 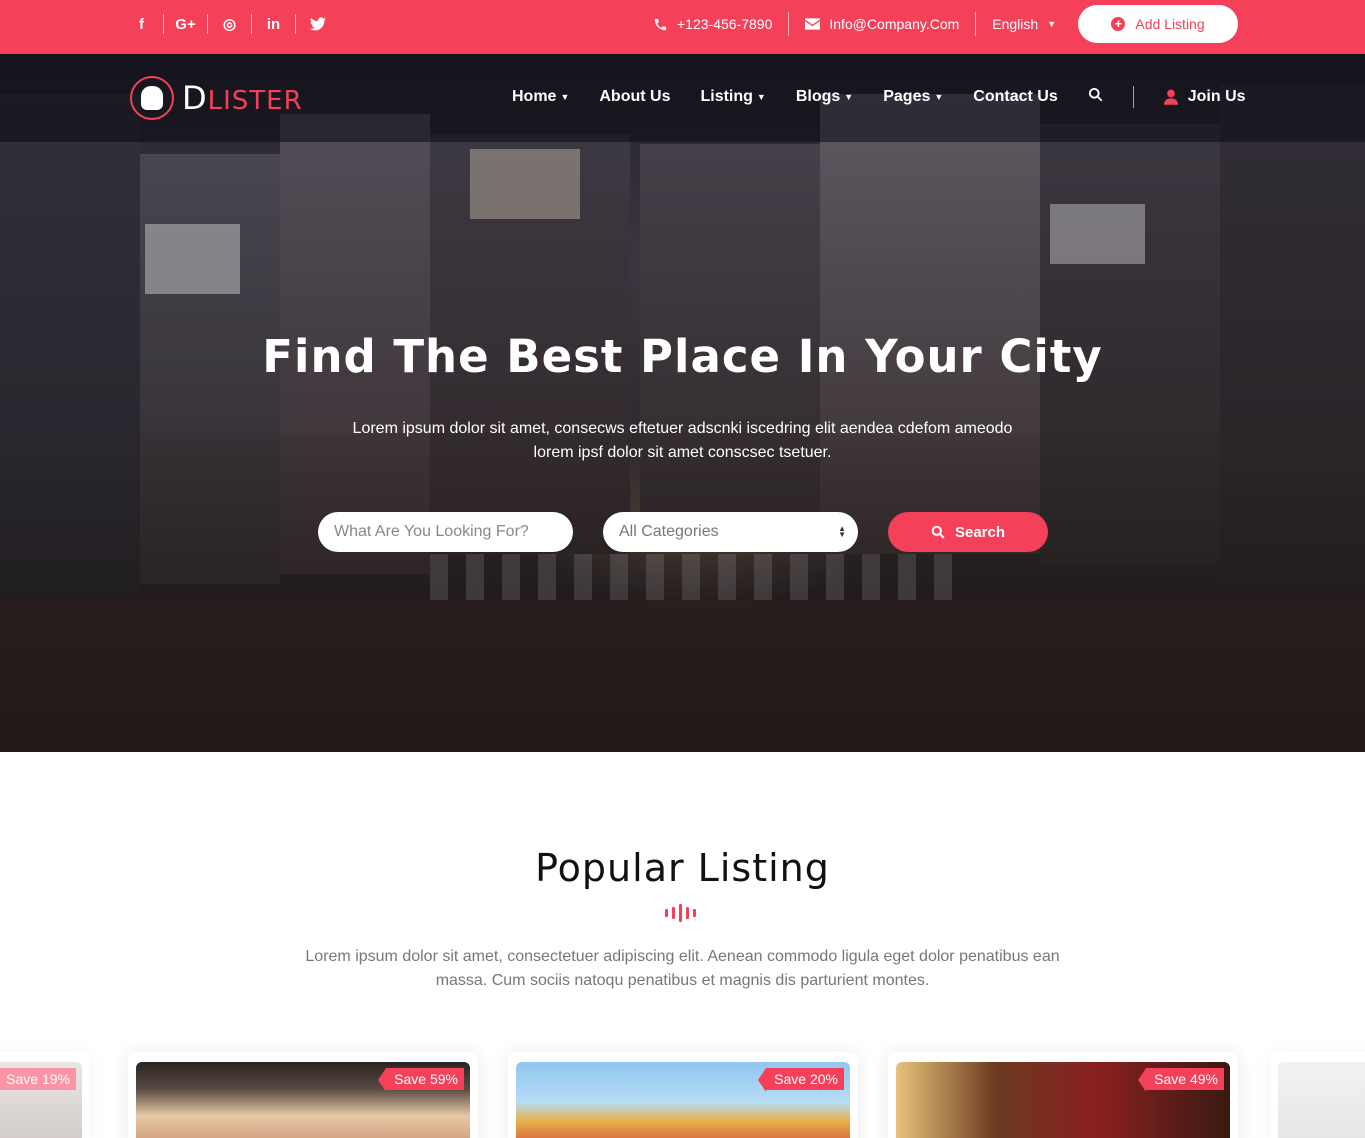 I want to click on save-badge: Save 49%, so click(x=1181, y=1080).